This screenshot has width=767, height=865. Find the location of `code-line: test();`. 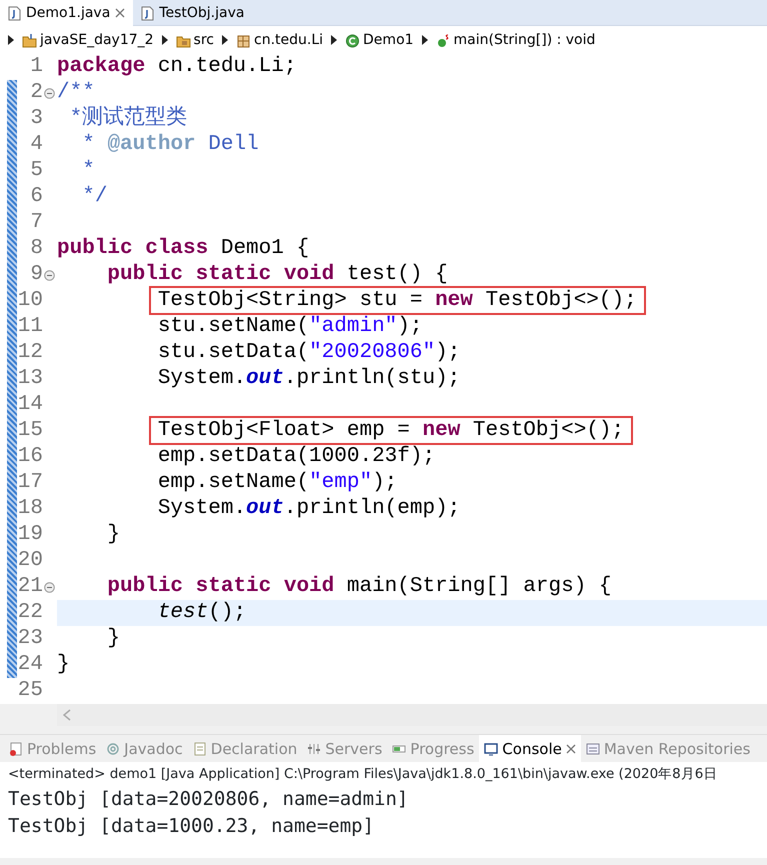

code-line: test(); is located at coordinates (202, 612).